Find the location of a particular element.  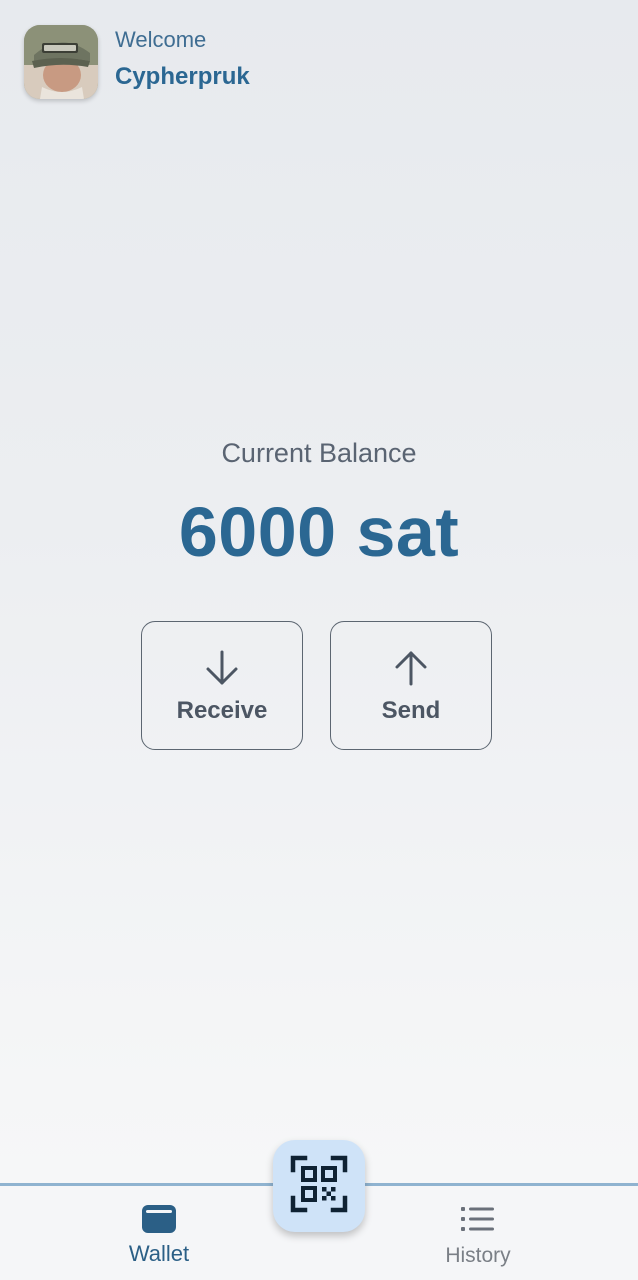

send-label: Send is located at coordinates (411, 710).